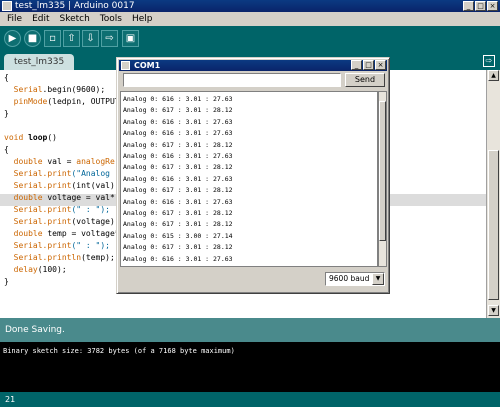  I want to click on serial-maximize-button: □, so click(368, 65).